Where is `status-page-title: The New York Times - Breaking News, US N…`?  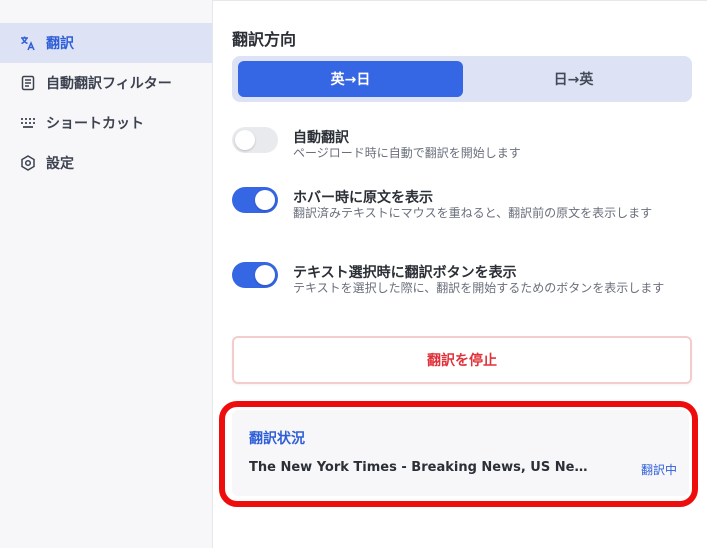 status-page-title: The New York Times - Breaking News, US N… is located at coordinates (424, 467).